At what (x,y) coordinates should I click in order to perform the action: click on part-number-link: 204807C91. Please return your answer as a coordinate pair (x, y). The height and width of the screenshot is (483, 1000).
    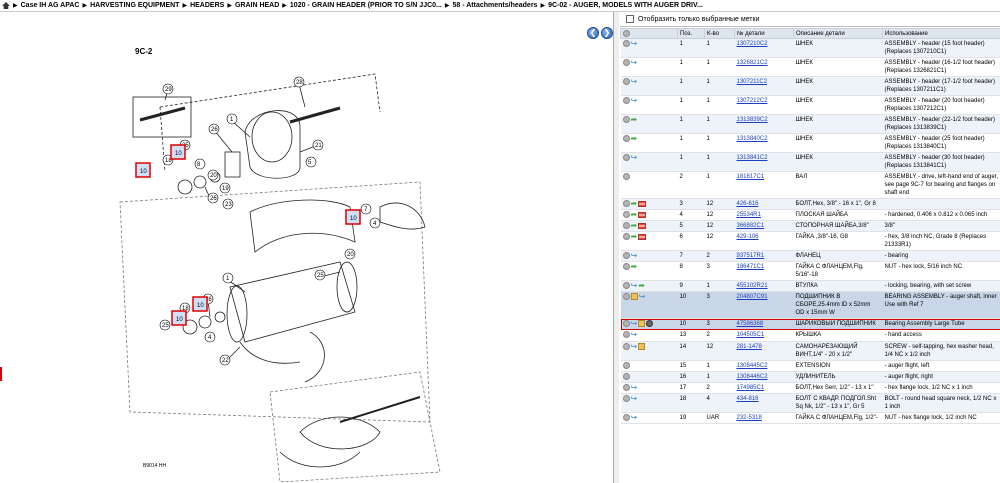
    Looking at the image, I should click on (752, 297).